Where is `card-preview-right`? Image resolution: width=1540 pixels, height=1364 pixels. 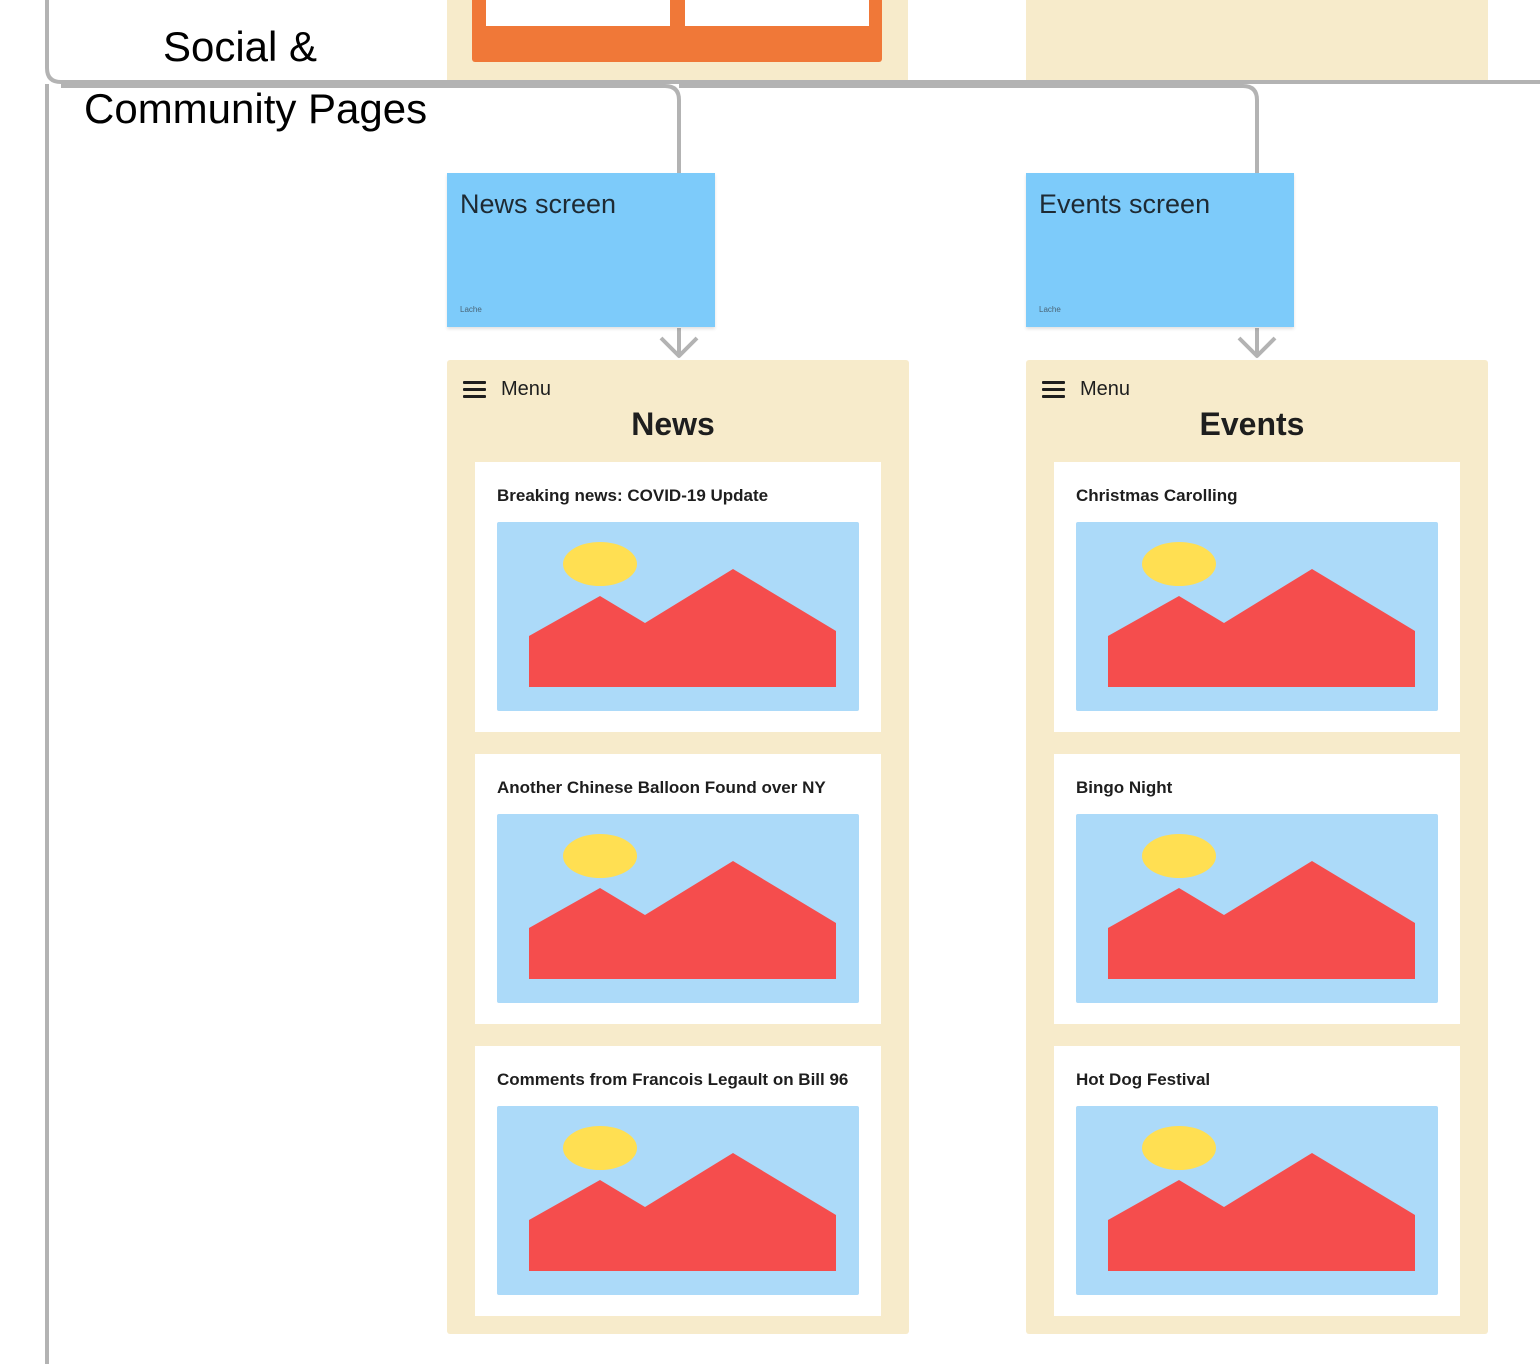 card-preview-right is located at coordinates (777, 13).